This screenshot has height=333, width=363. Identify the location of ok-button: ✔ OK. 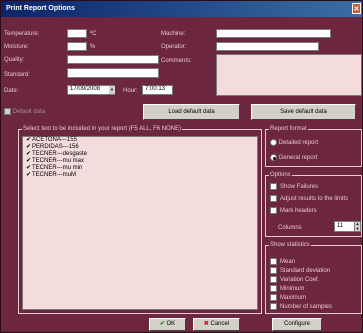
(167, 324).